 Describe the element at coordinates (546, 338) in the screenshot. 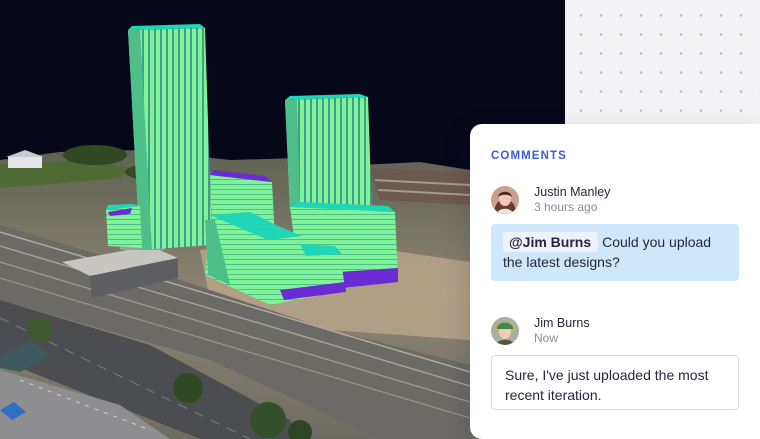

I see `comment-timestamp: Now` at that location.